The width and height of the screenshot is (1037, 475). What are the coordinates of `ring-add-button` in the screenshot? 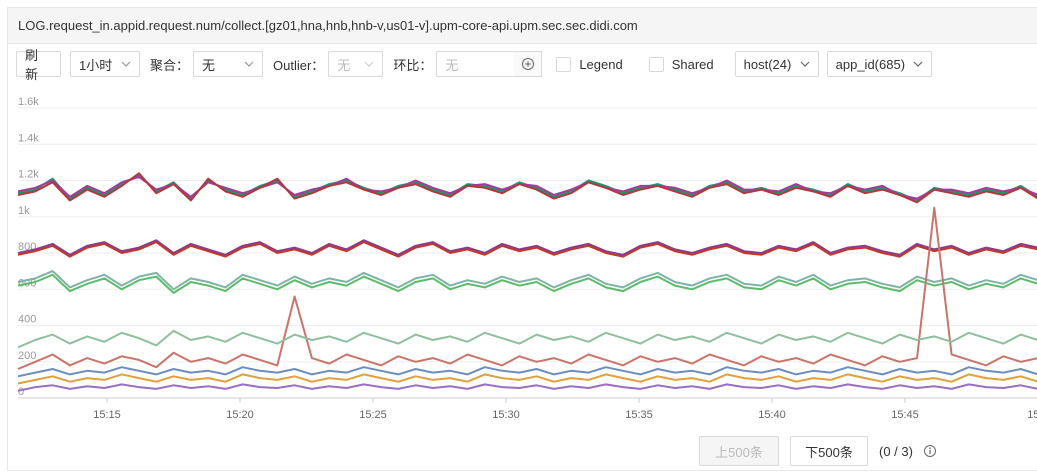 It's located at (528, 64).